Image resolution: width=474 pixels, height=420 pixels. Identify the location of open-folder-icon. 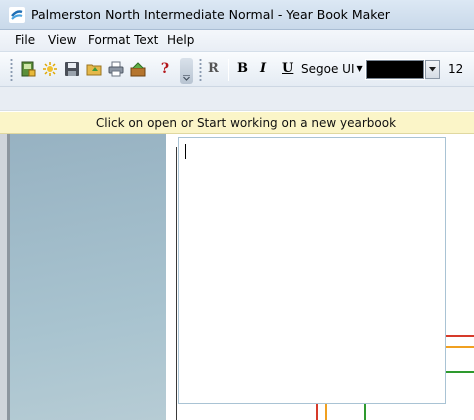
(94, 69).